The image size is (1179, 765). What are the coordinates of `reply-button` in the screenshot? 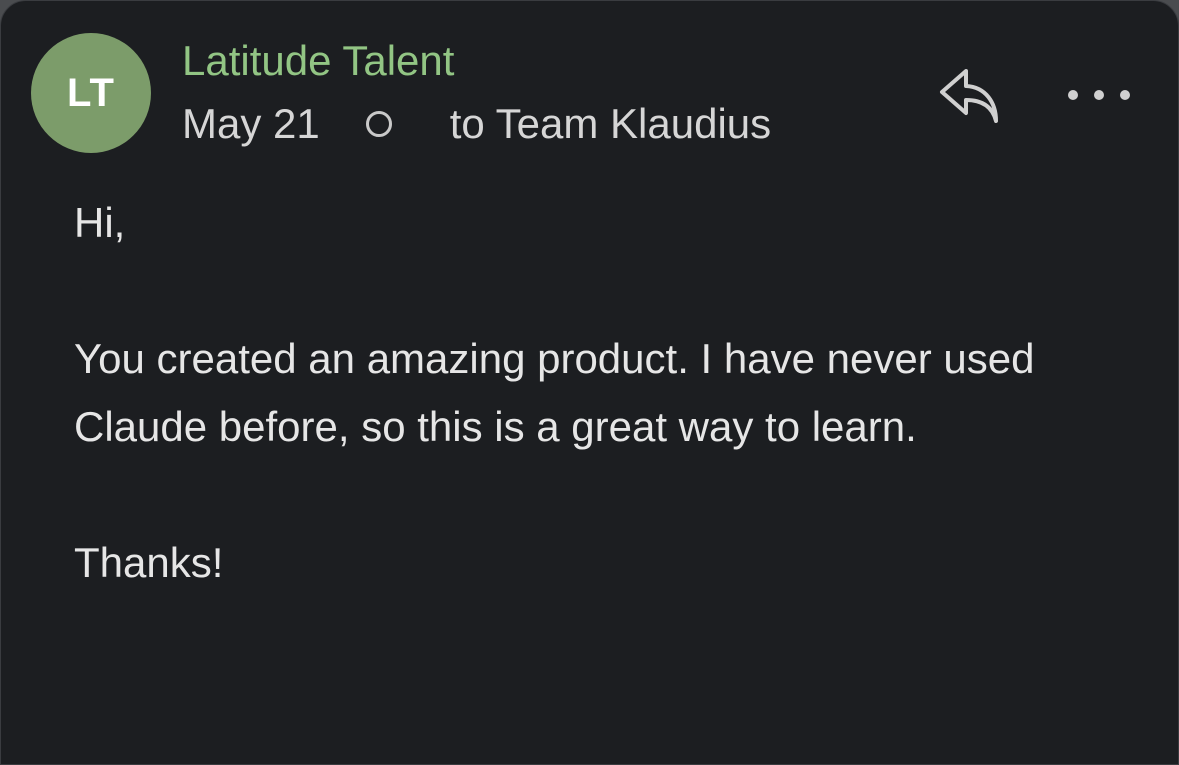 It's located at (968, 95).